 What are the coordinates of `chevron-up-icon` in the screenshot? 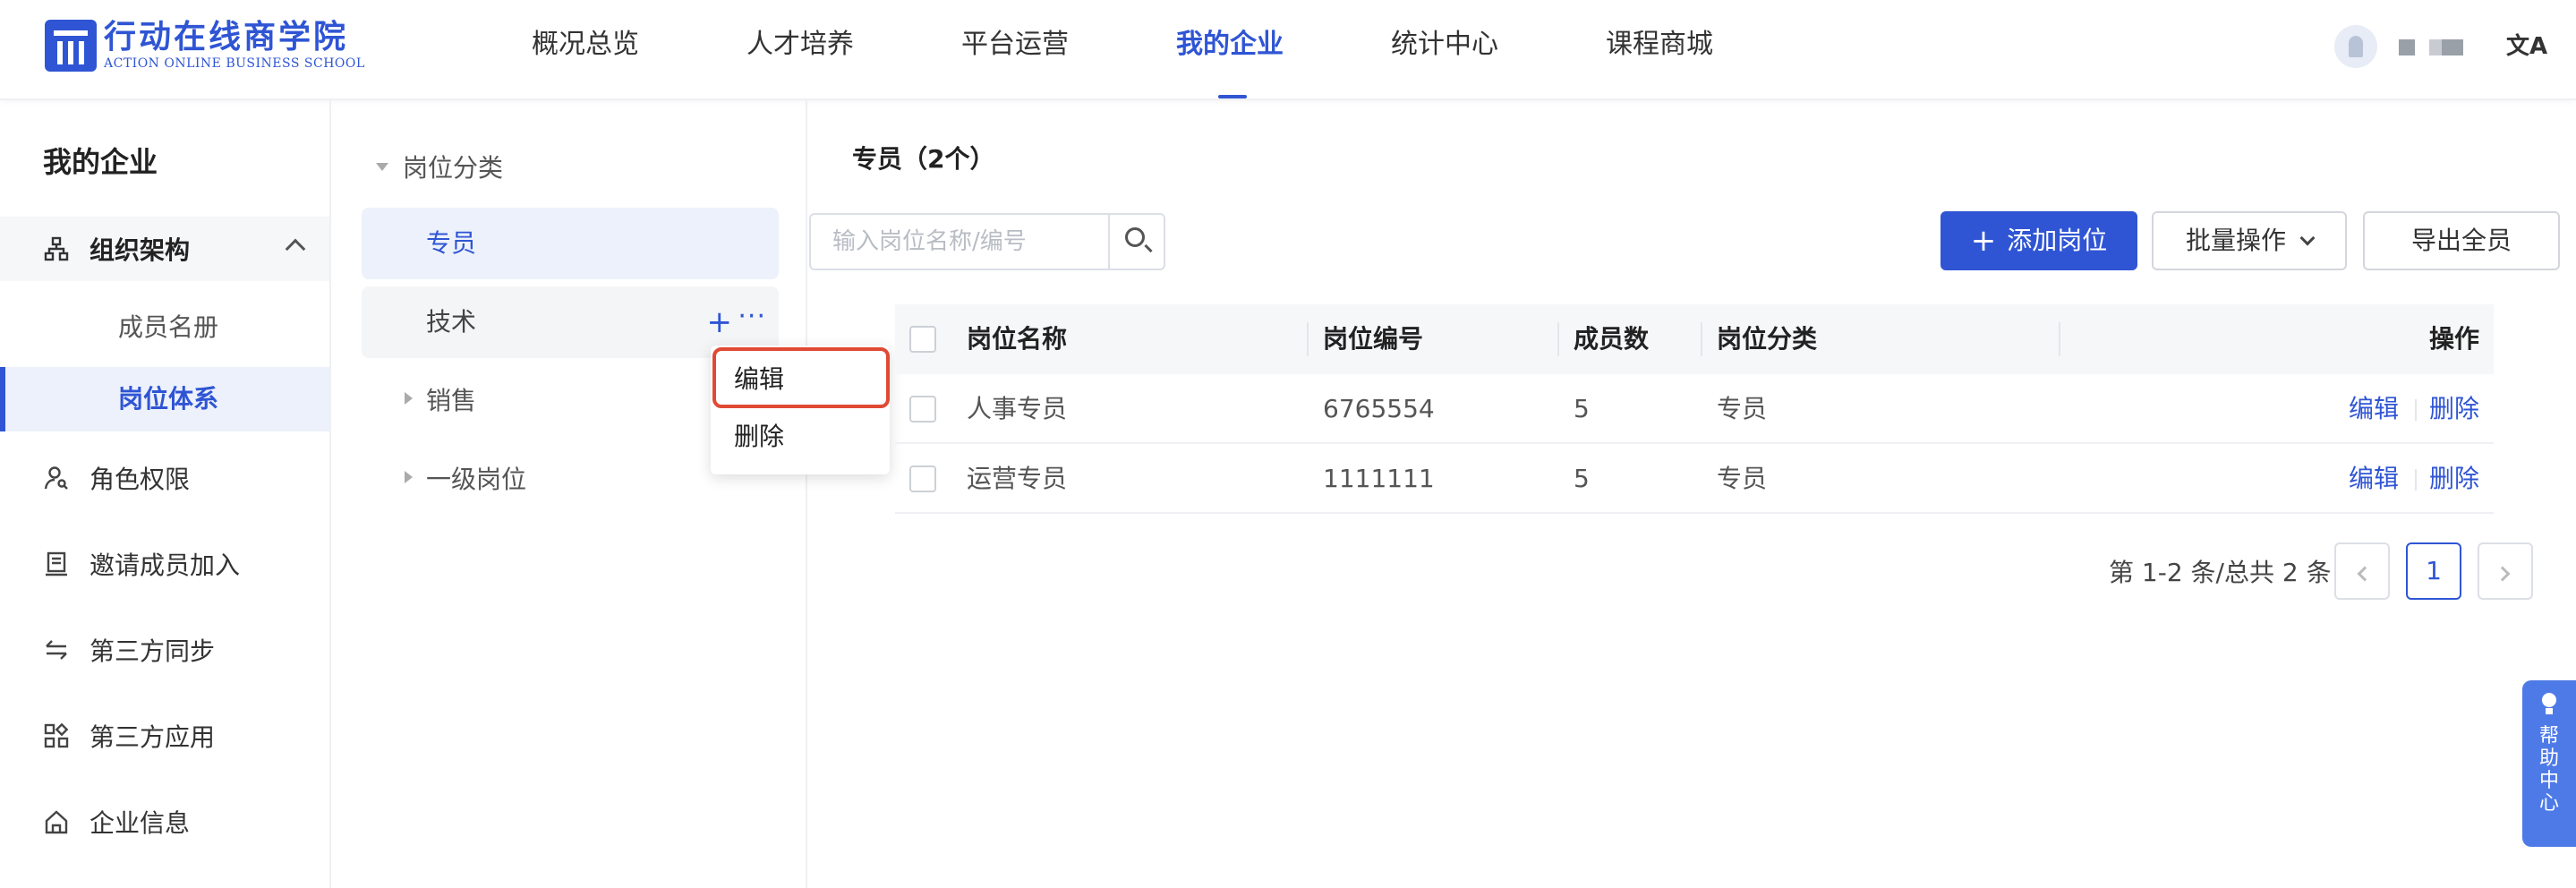 It's located at (295, 249).